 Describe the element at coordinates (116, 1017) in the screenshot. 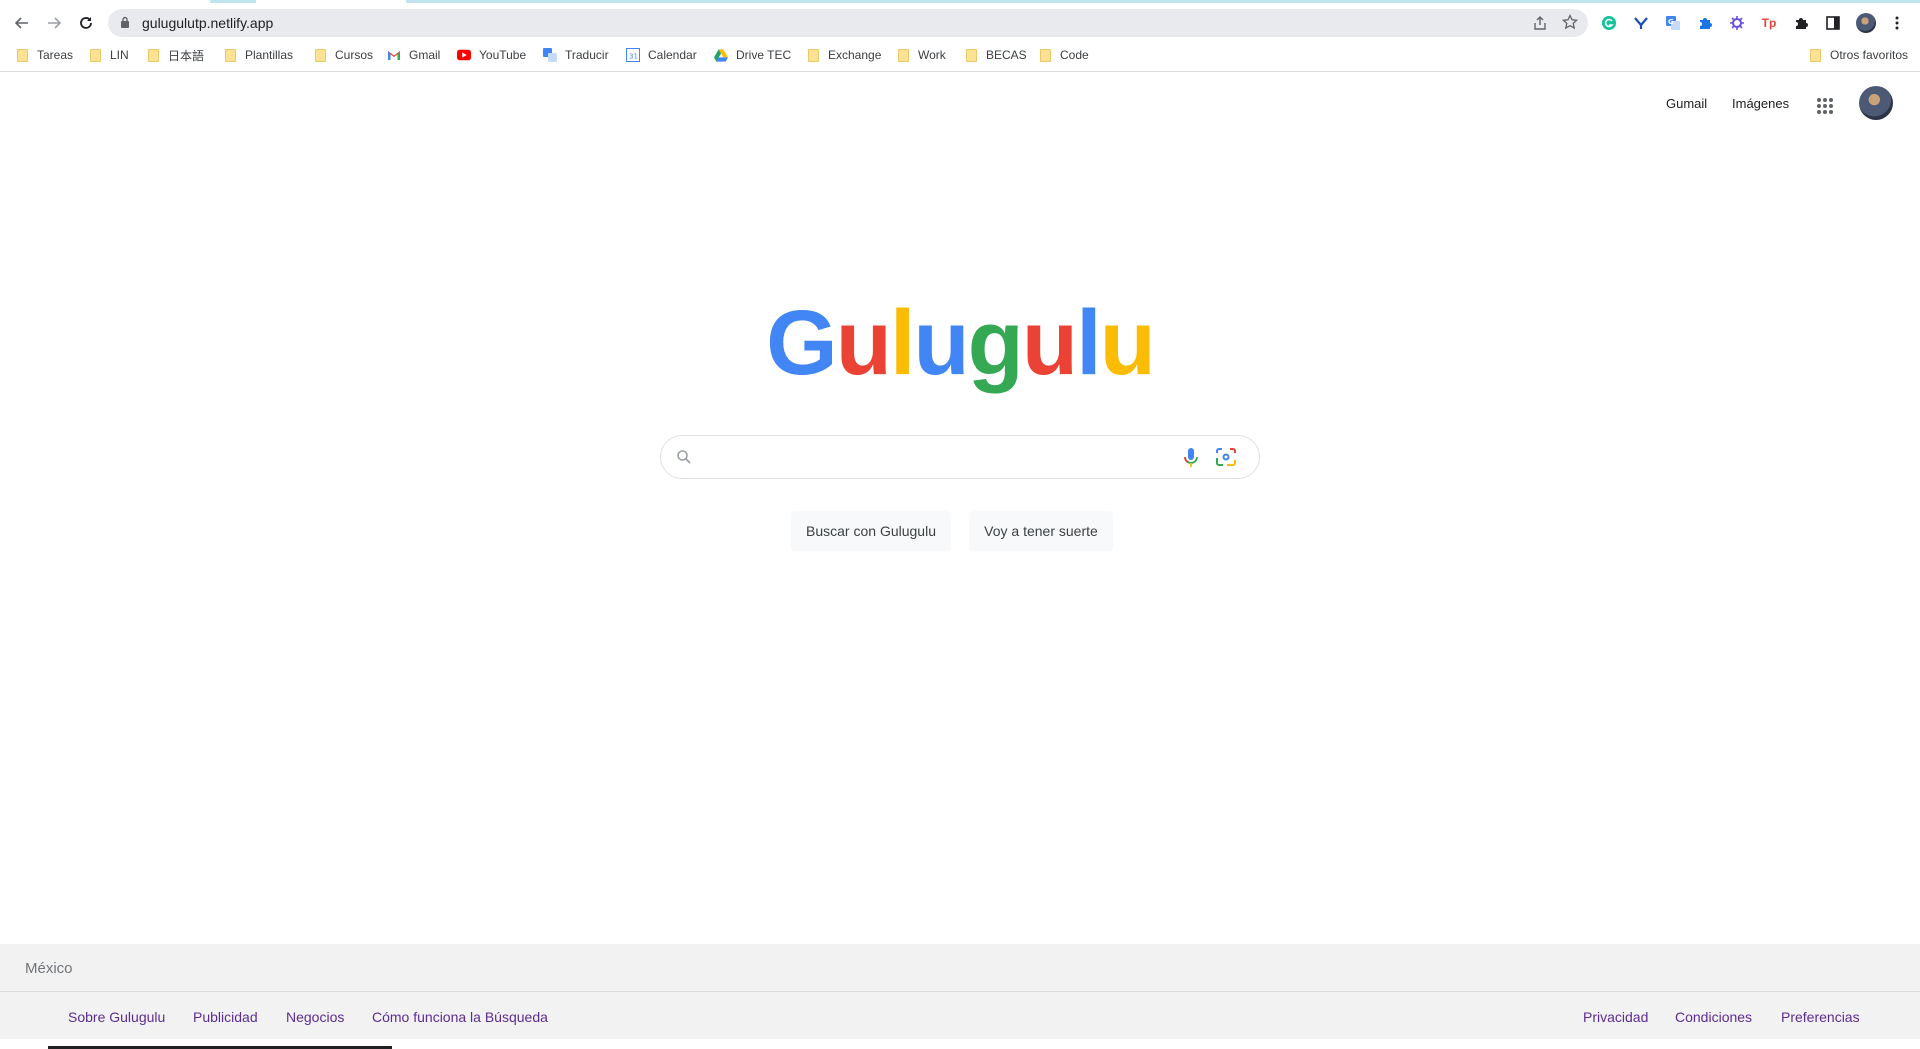

I see `about-link: Sobre Gulugulu` at that location.